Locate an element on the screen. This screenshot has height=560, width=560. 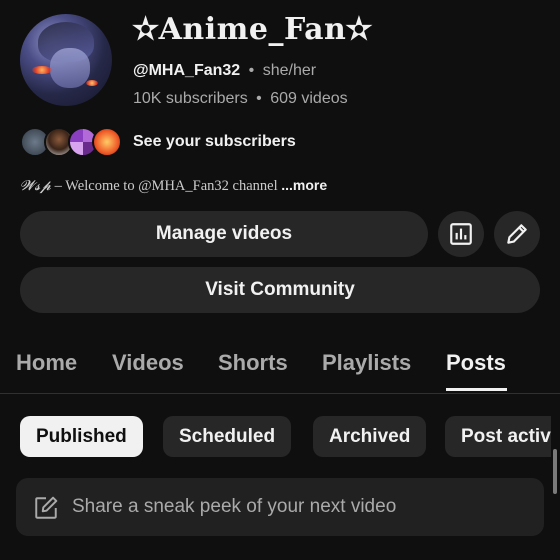
edit-square-icon is located at coordinates (46, 507).